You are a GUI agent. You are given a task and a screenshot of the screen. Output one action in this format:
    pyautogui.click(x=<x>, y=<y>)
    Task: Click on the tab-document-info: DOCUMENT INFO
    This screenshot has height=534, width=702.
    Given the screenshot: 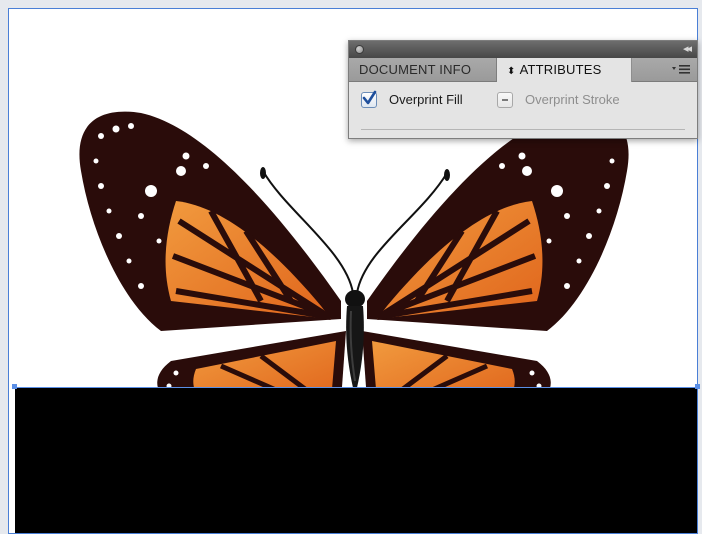 What is the action you would take?
    pyautogui.click(x=423, y=69)
    